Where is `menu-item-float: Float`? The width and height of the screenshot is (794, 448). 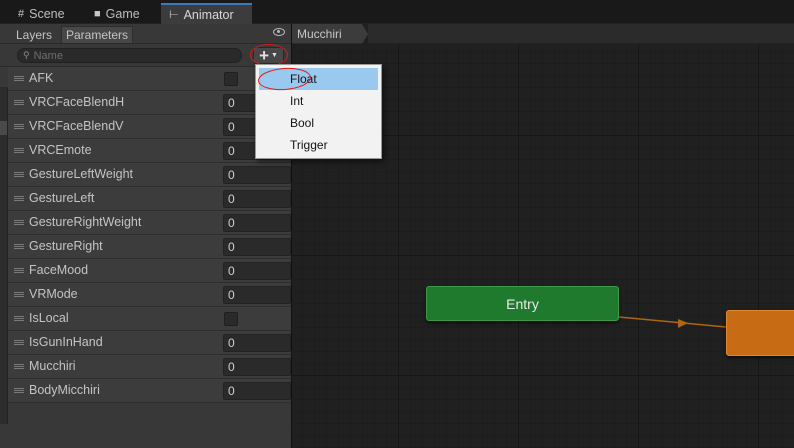 menu-item-float: Float is located at coordinates (318, 79).